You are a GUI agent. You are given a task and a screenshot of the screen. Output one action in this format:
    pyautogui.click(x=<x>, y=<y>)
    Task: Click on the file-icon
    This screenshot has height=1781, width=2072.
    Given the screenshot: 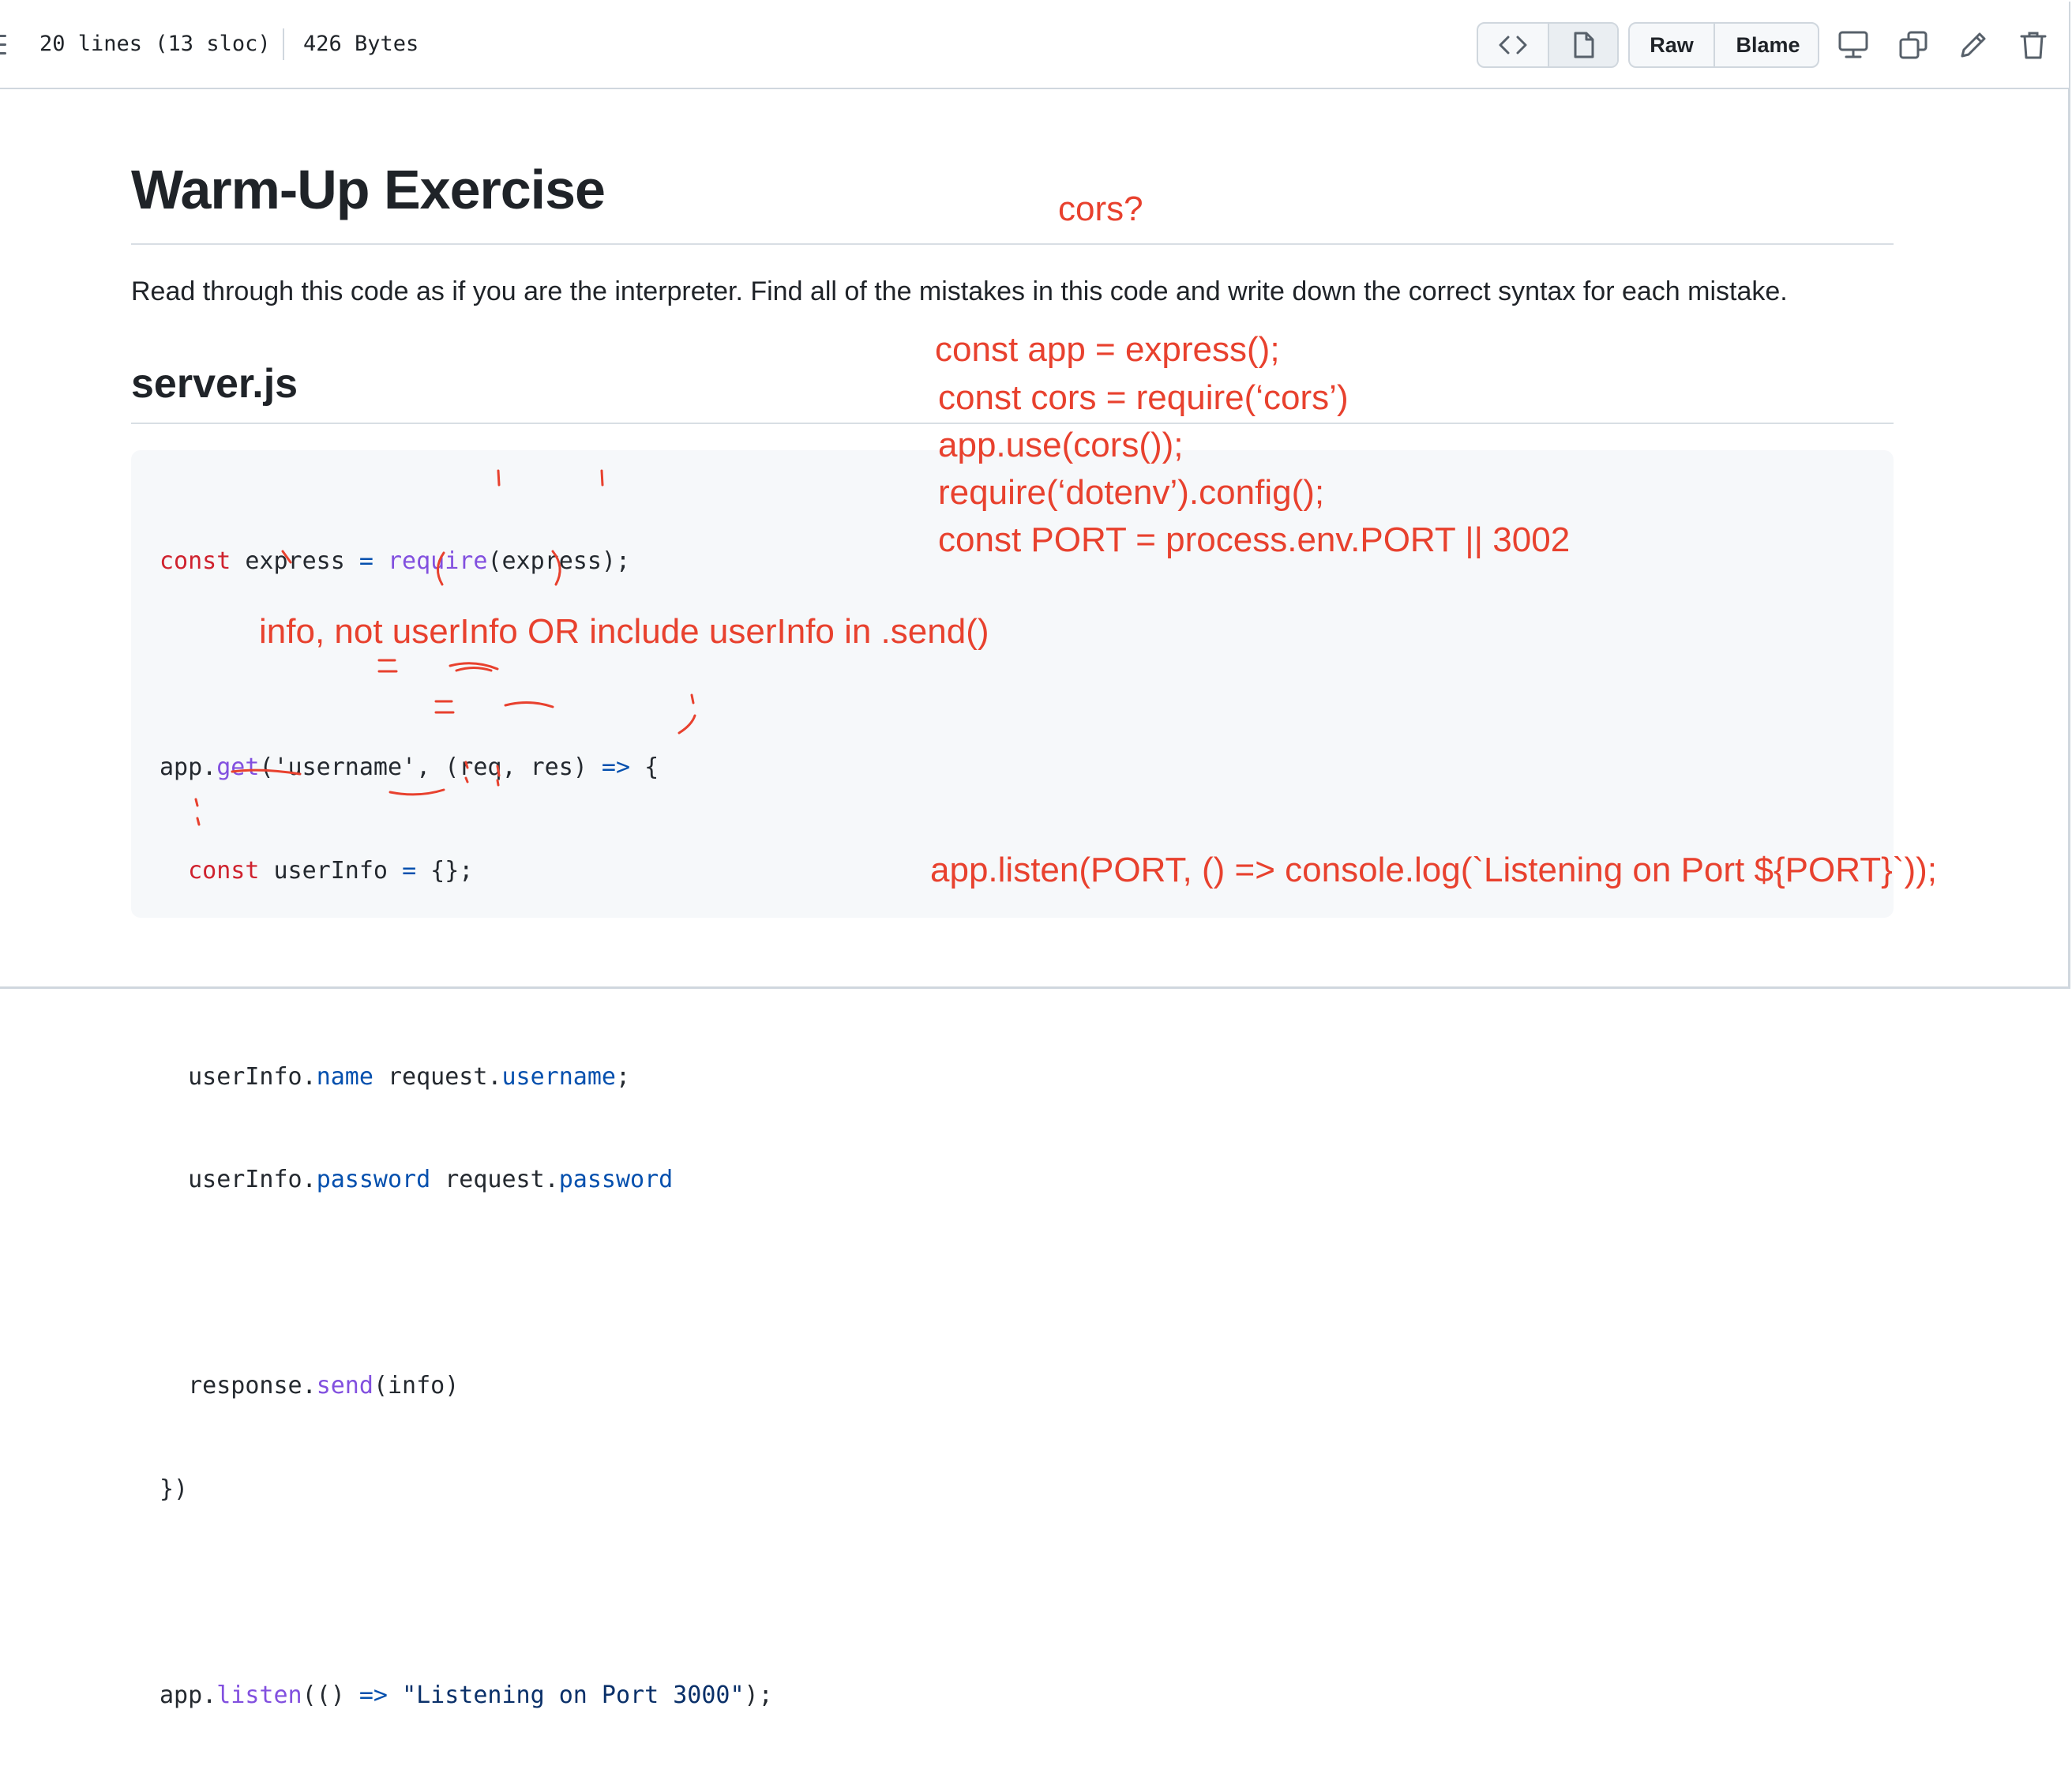 What is the action you would take?
    pyautogui.click(x=1584, y=45)
    